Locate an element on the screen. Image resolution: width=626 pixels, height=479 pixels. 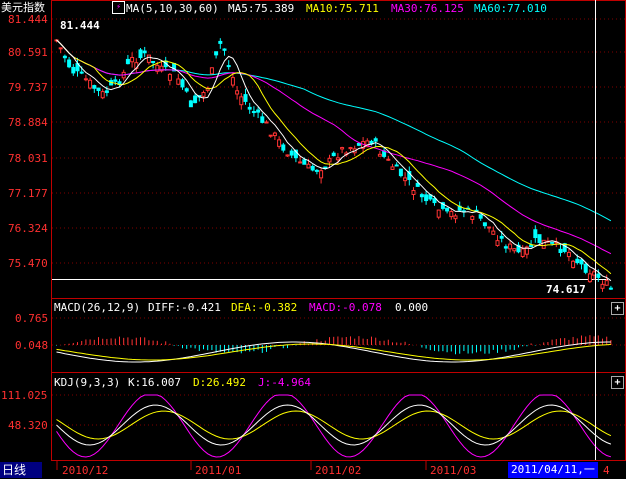
macd-y-tick: 0.765 is located at coordinates (32, 318).